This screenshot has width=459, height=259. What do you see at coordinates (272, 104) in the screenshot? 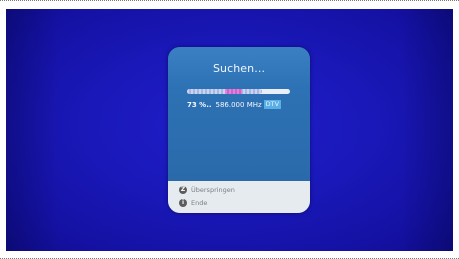
I see `signal-type-badge: DTV` at bounding box center [272, 104].